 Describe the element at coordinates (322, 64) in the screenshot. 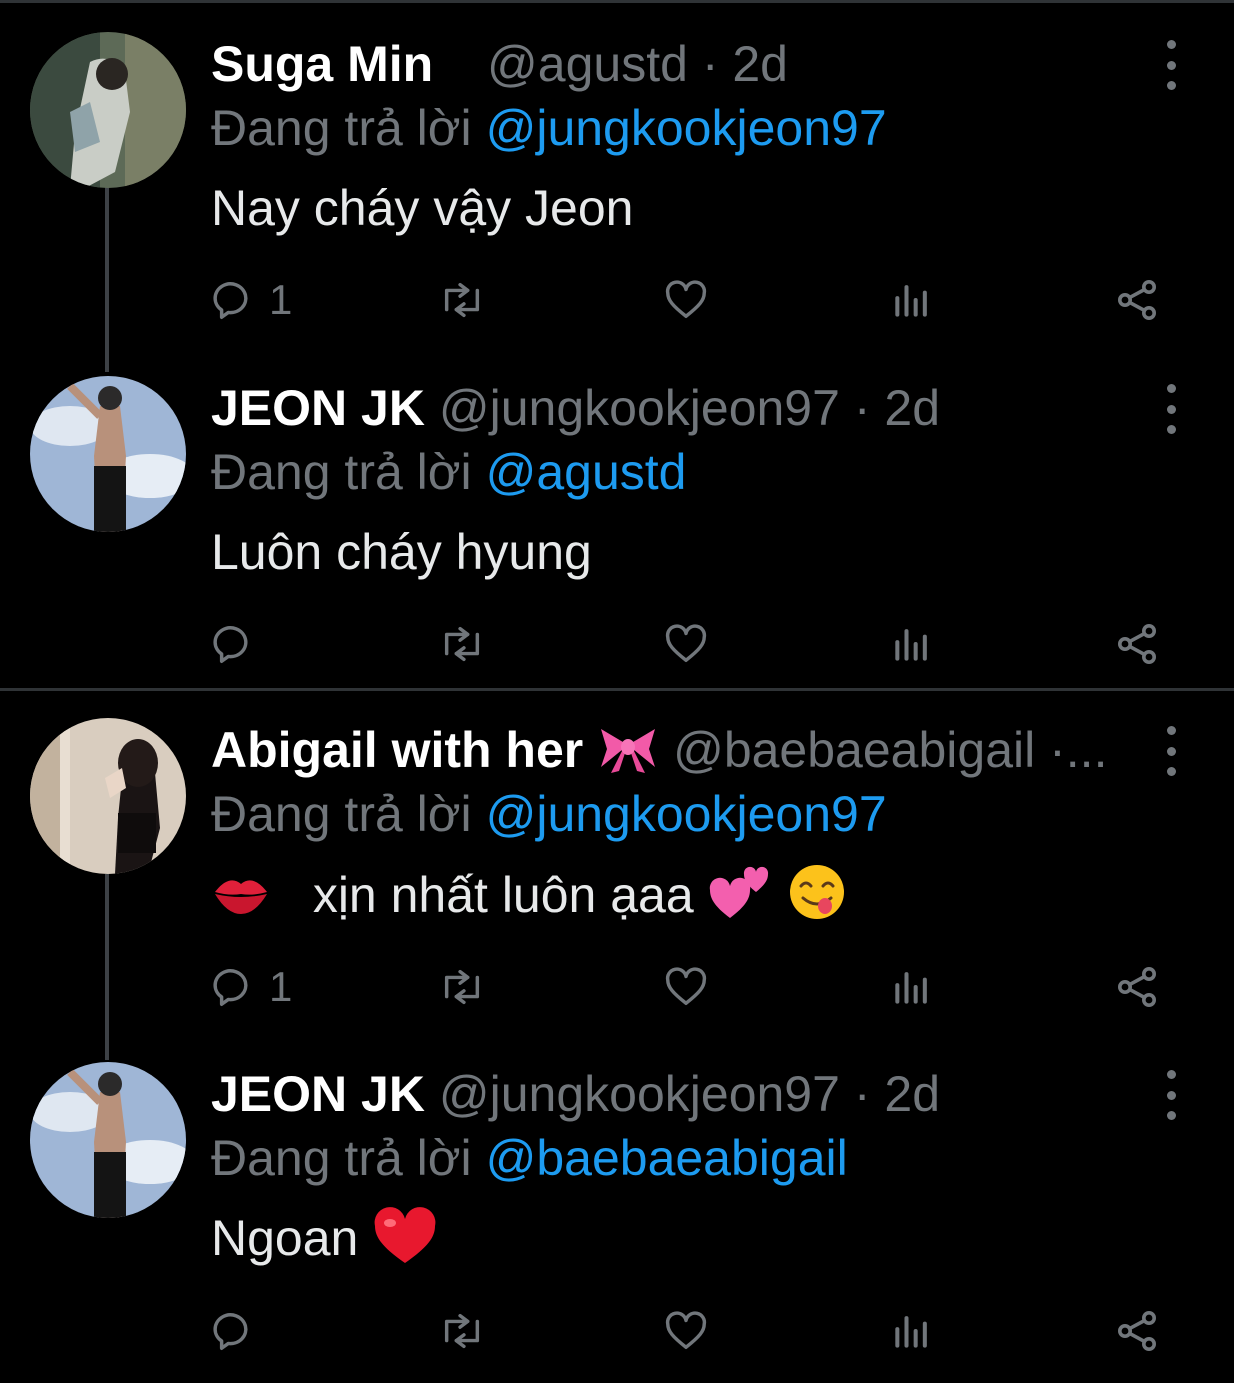

I see `display-name: Suga Min` at that location.